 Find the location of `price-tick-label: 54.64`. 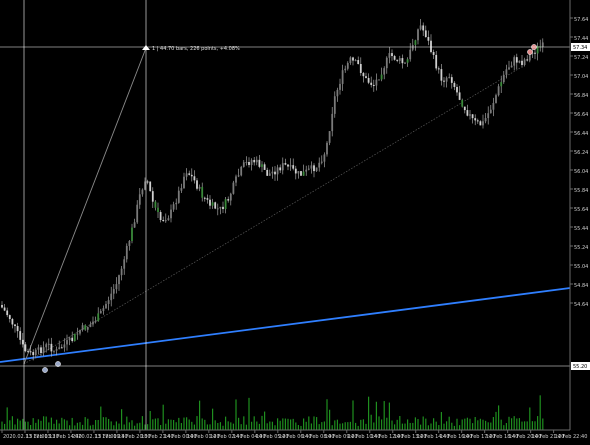

price-tick-label: 54.64 is located at coordinates (581, 305).